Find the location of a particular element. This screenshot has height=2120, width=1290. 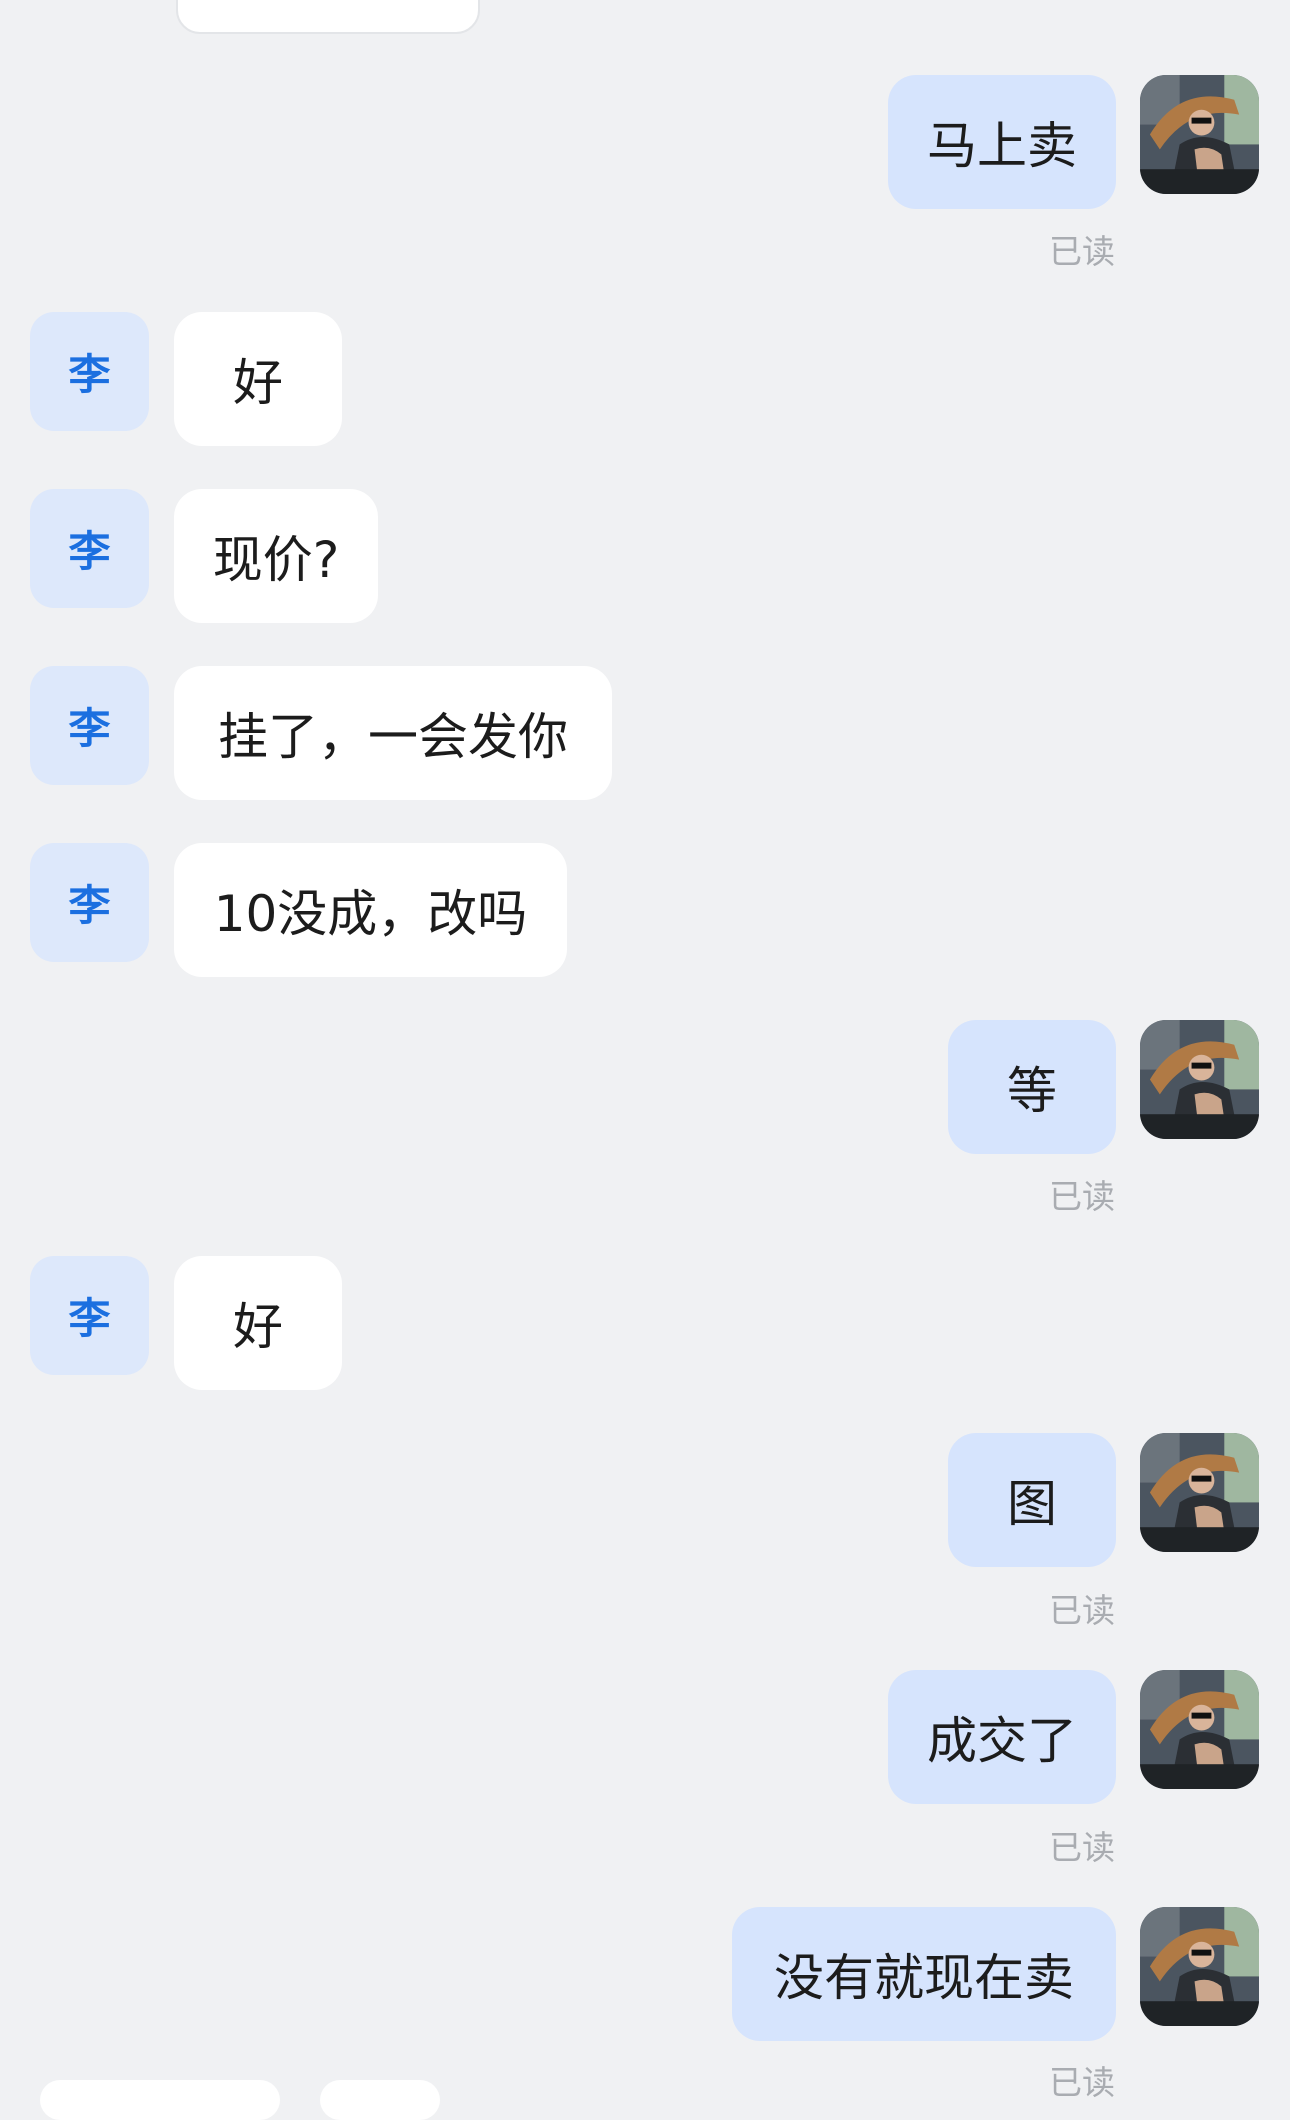

message-bubble-incoming: 挂了，一会发你 is located at coordinates (393, 733).